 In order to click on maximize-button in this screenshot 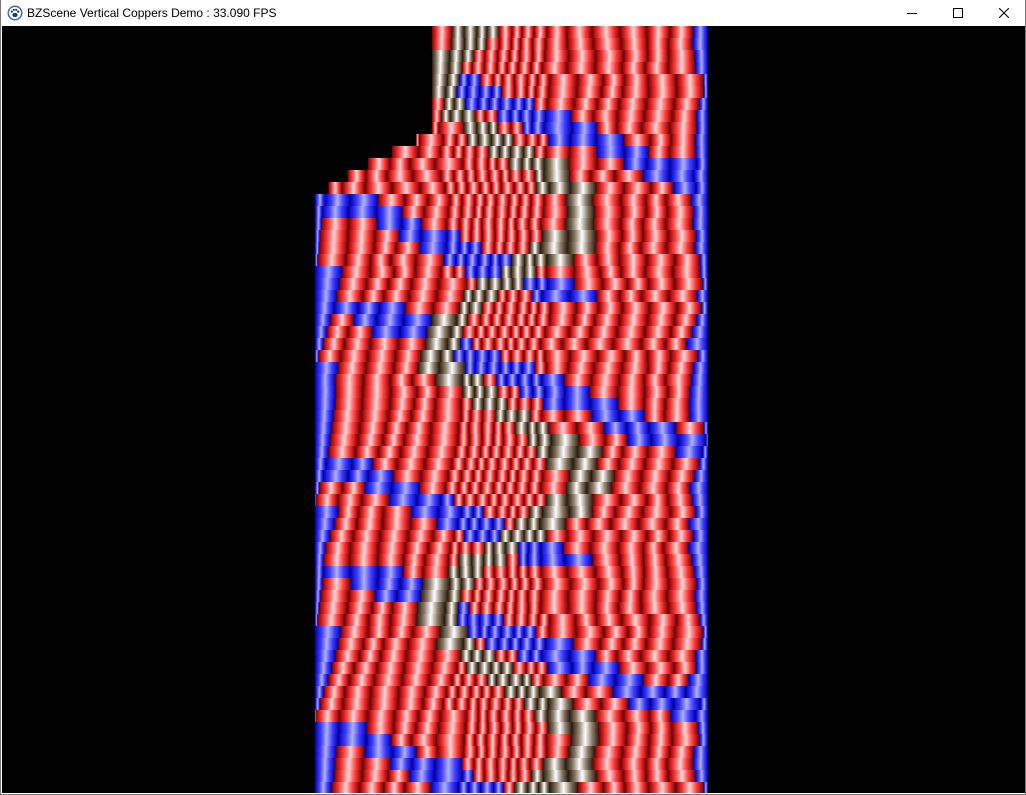, I will do `click(958, 13)`.